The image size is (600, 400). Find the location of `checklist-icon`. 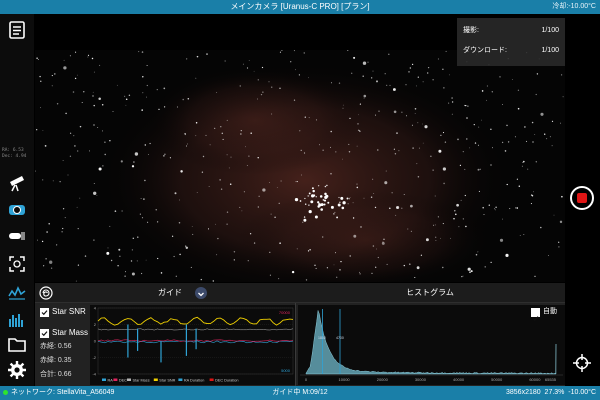

checklist-icon is located at coordinates (17, 30).